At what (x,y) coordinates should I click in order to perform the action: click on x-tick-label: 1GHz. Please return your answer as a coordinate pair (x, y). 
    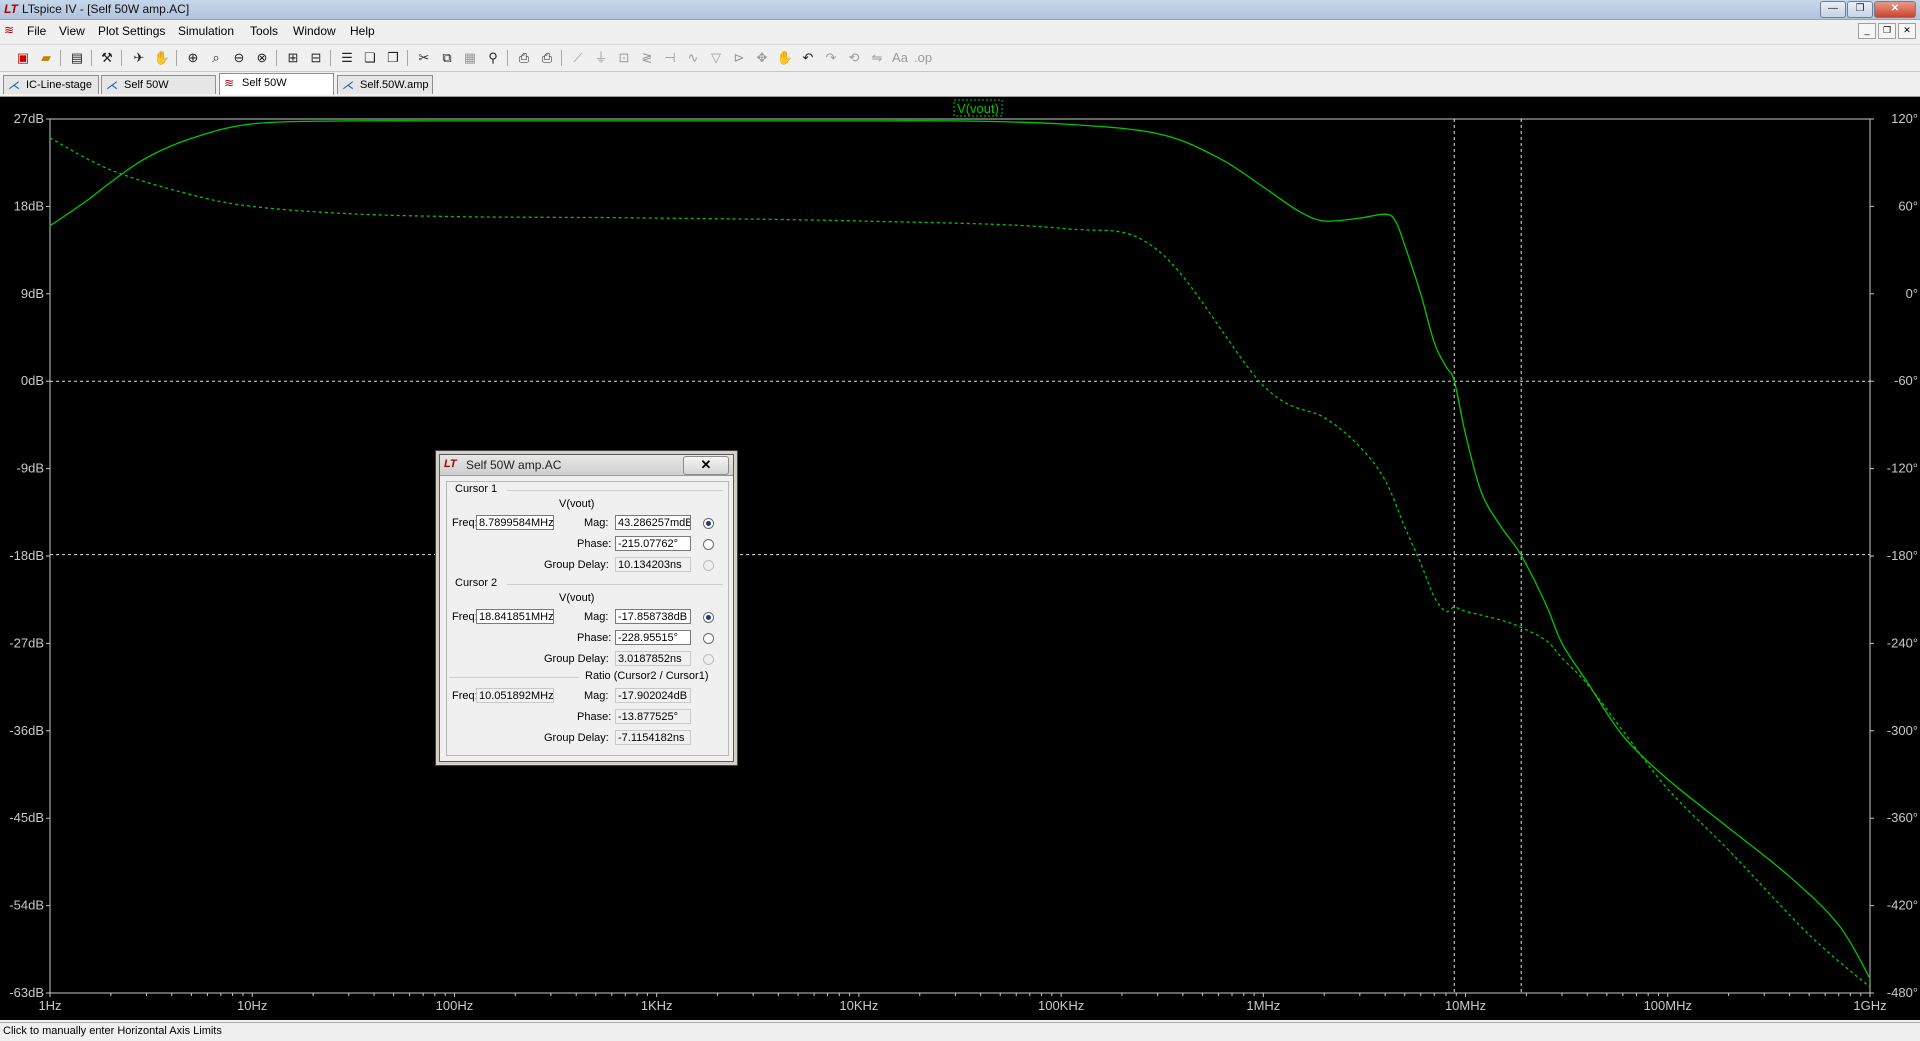
    Looking at the image, I should click on (1869, 1005).